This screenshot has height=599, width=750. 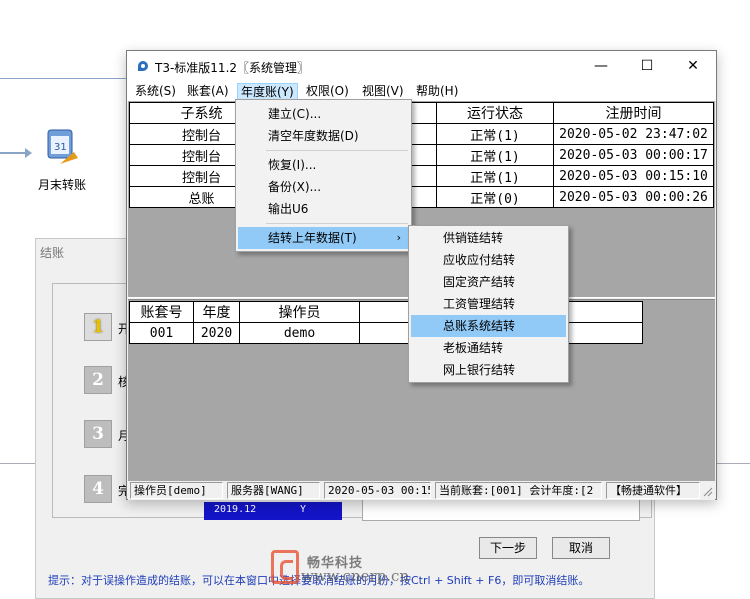 What do you see at coordinates (437, 92) in the screenshot?
I see `menu-help: 帮助(H)` at bounding box center [437, 92].